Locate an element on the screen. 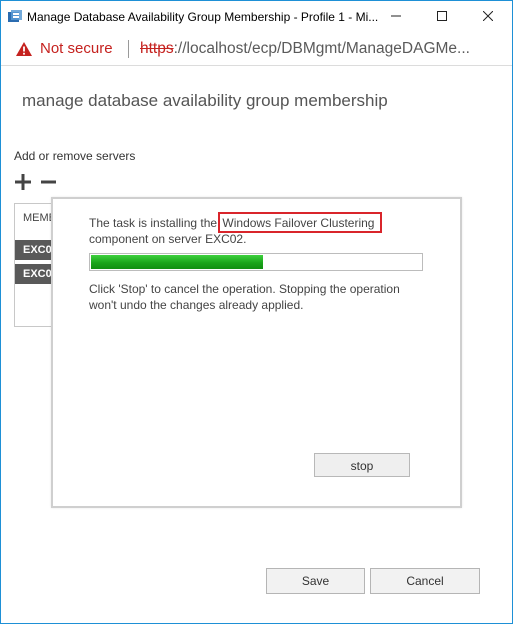  close-button is located at coordinates (488, 17).